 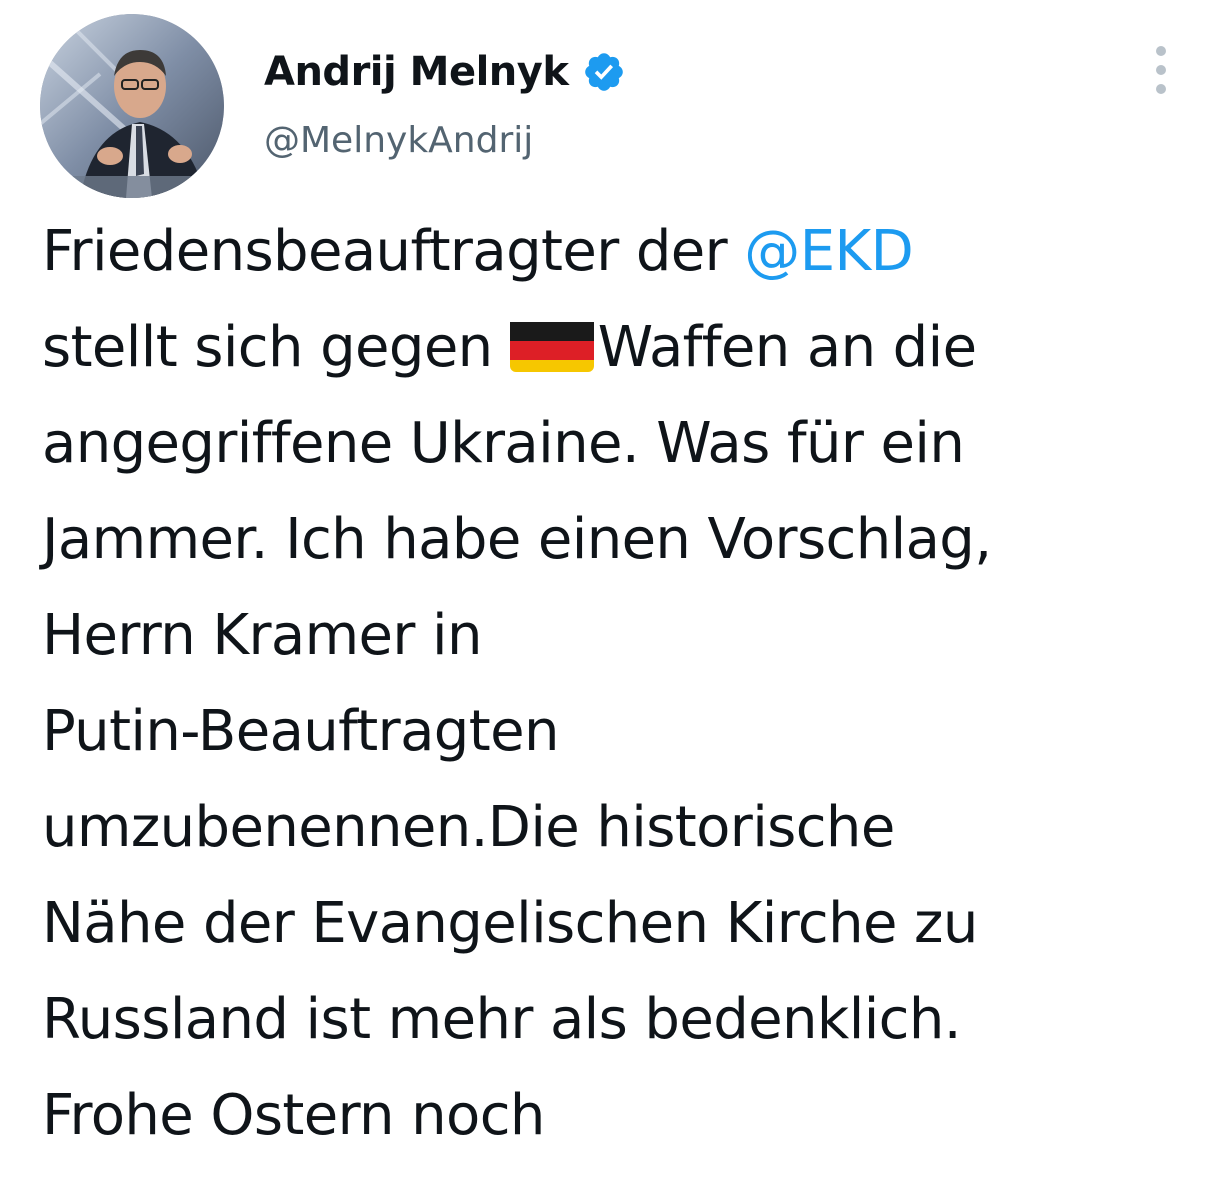 What do you see at coordinates (787, 347) in the screenshot?
I see `line-text: Waffen an die` at bounding box center [787, 347].